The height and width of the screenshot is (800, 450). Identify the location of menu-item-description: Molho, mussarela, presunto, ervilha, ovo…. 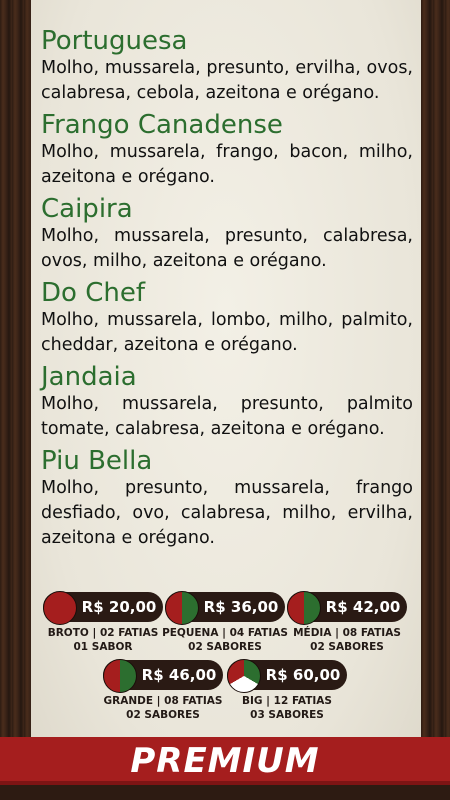
(227, 80).